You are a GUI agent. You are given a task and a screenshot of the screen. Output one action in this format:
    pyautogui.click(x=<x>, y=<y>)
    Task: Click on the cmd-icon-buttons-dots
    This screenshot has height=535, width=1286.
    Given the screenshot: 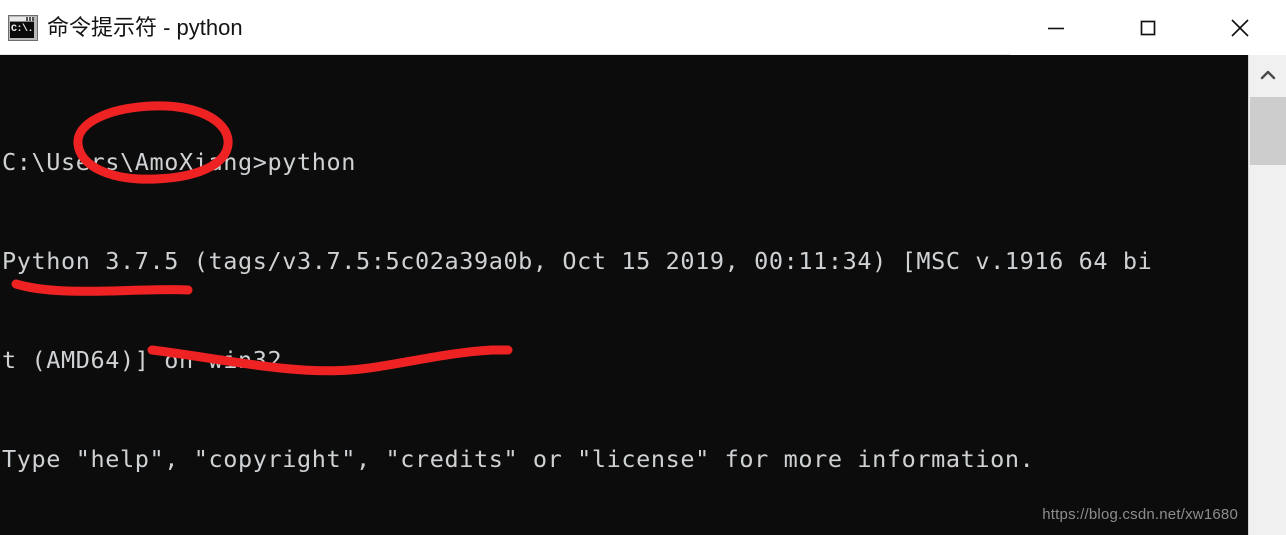 What is the action you would take?
    pyautogui.click(x=30, y=18)
    